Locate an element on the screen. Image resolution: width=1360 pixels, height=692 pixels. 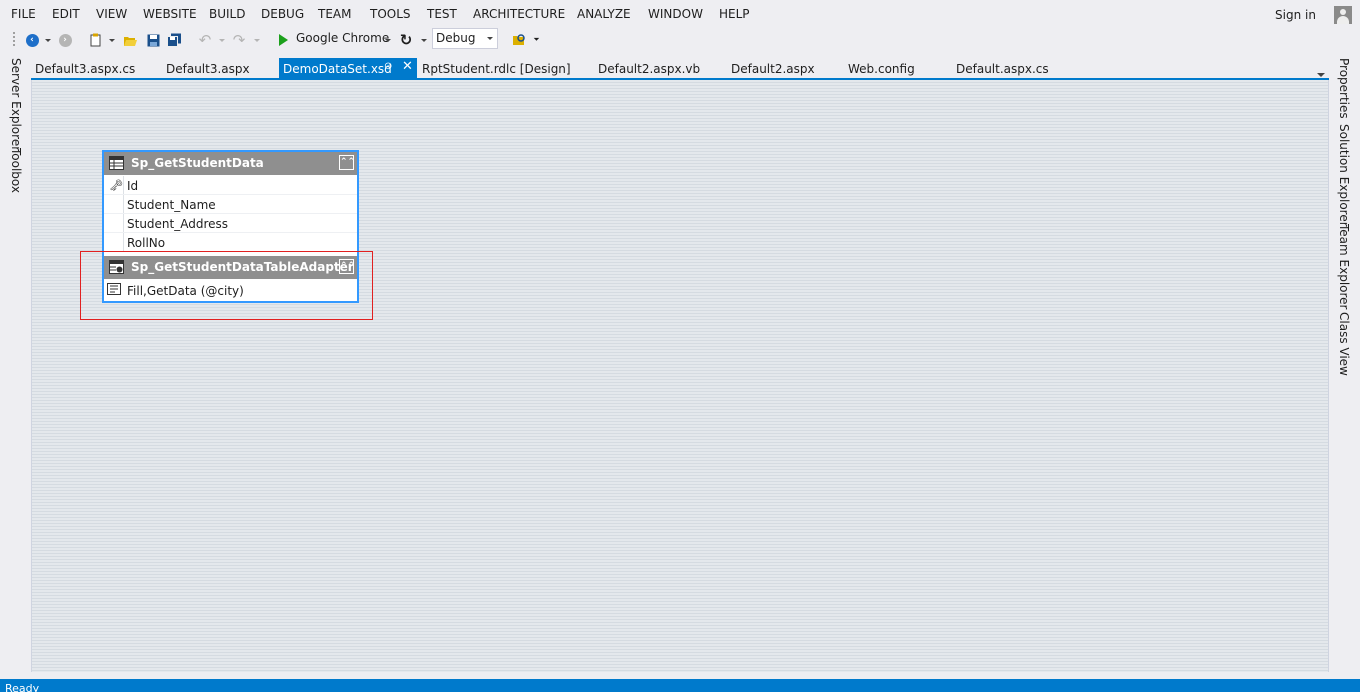
save-icon is located at coordinates (153, 40).